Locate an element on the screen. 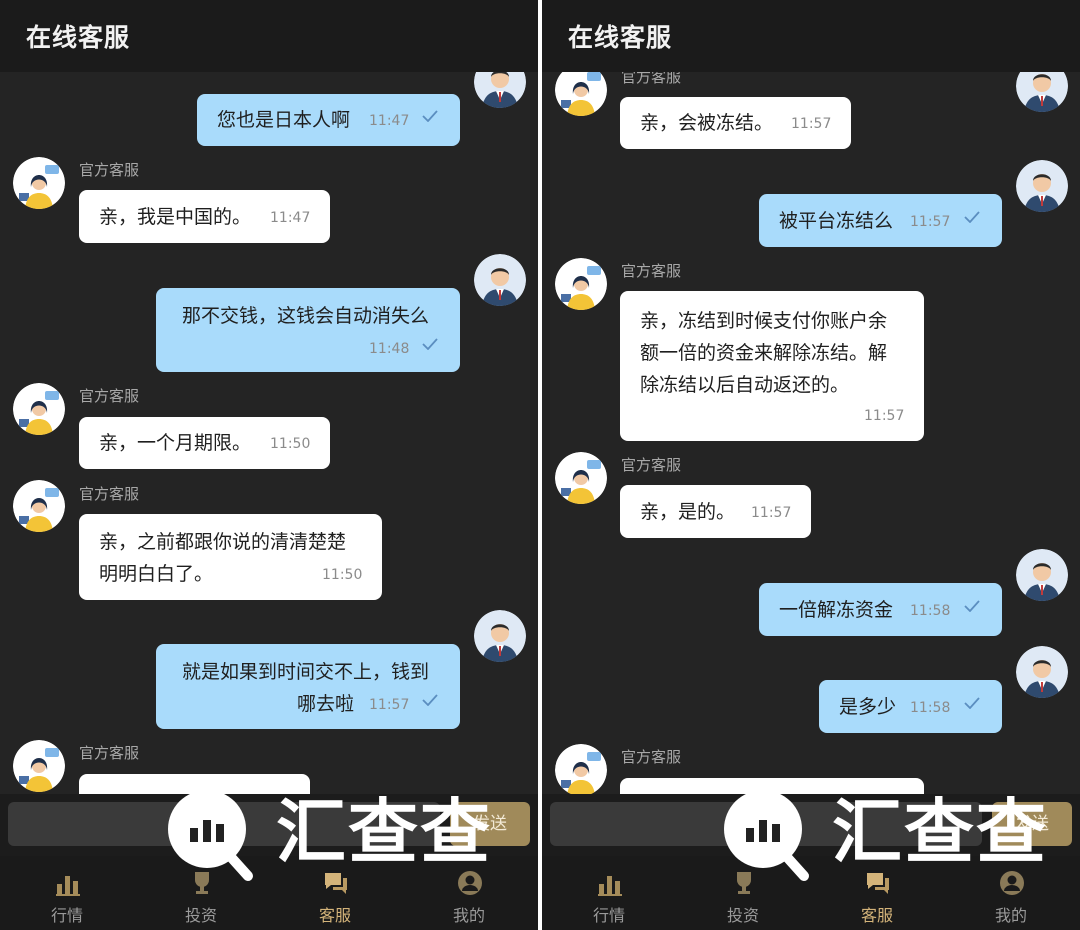  message-text: 那不交钱，这钱会自动消失么 is located at coordinates (306, 316).